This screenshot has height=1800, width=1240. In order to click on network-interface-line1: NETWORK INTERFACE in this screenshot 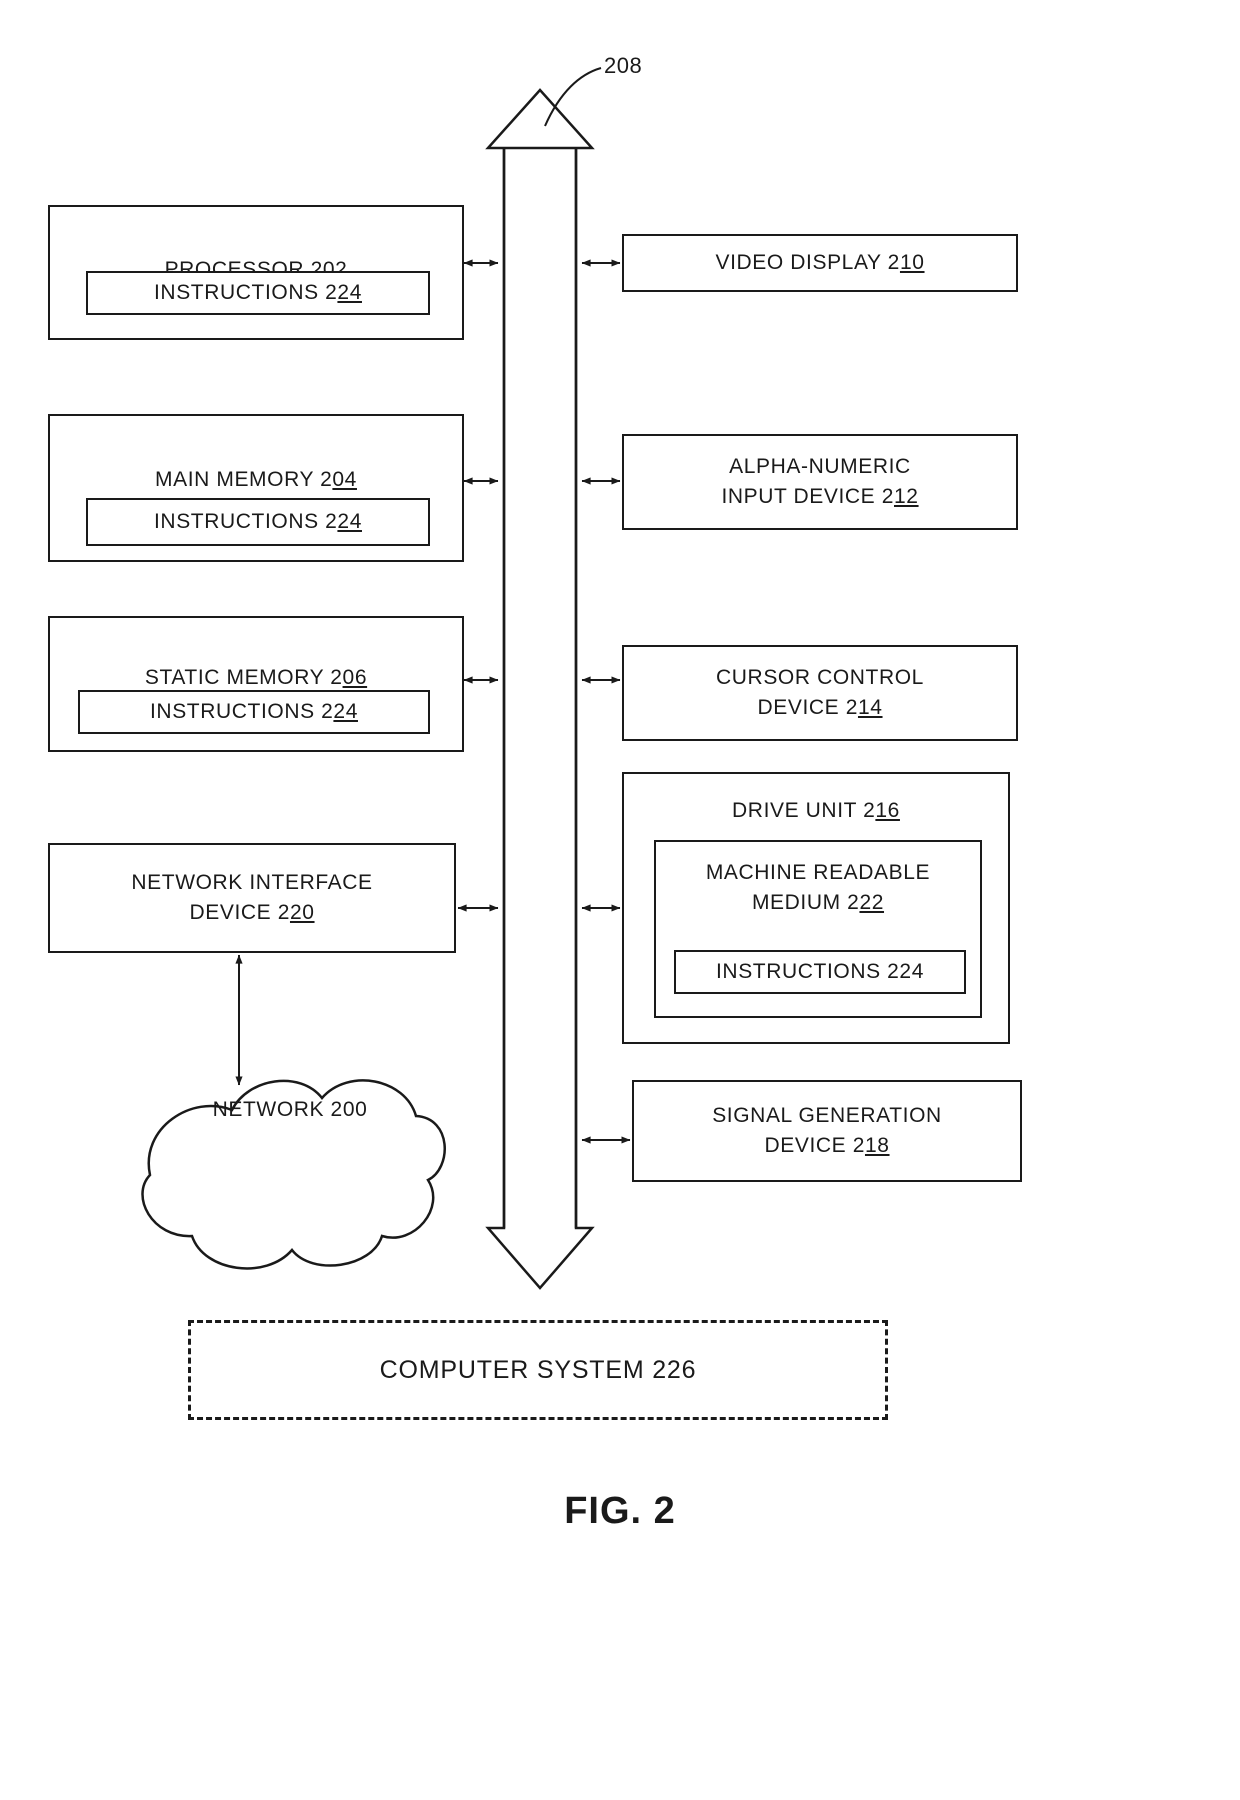, I will do `click(252, 882)`.